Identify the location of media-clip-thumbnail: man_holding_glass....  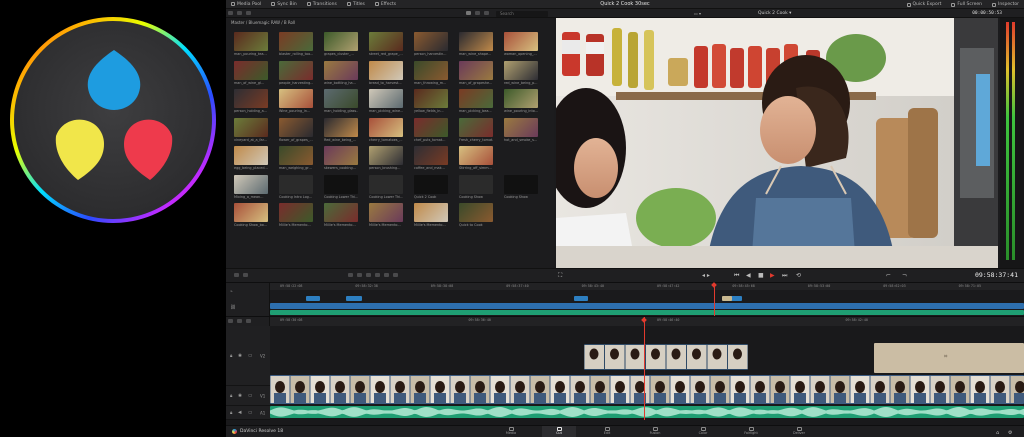
(341, 101).